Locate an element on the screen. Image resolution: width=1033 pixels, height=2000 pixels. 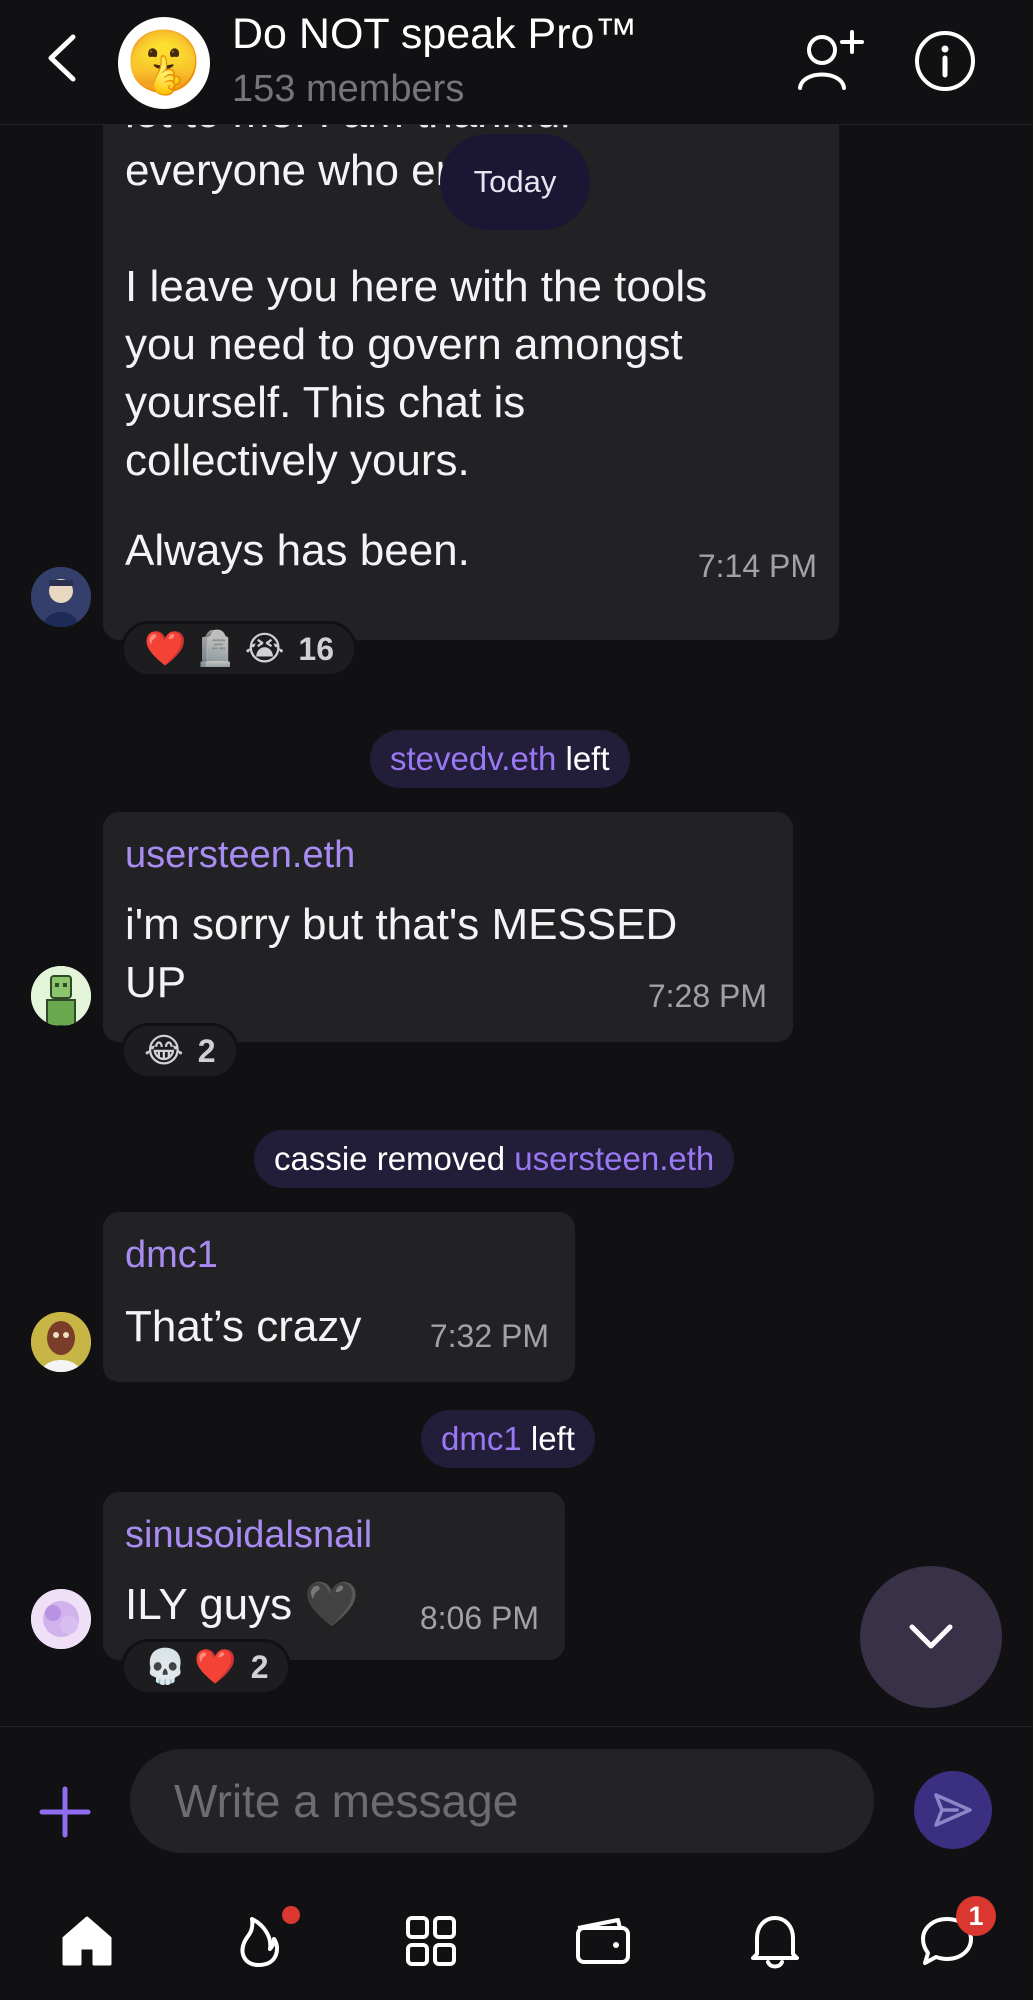
message-composer is located at coordinates (516, 1800).